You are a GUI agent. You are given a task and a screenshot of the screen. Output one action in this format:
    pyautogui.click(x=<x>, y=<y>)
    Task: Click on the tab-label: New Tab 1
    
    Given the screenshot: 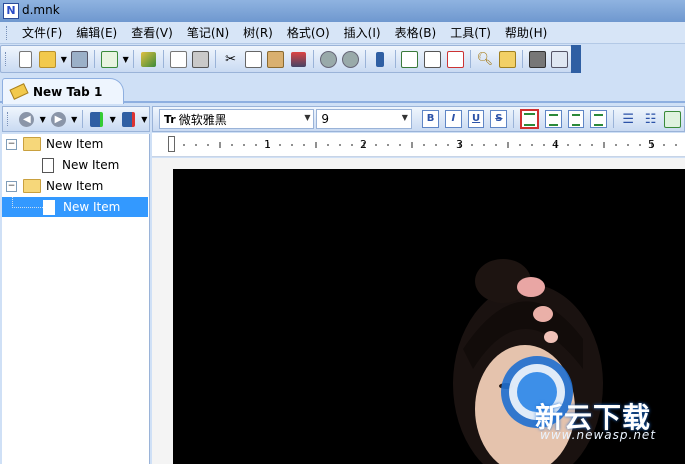 What is the action you would take?
    pyautogui.click(x=68, y=91)
    